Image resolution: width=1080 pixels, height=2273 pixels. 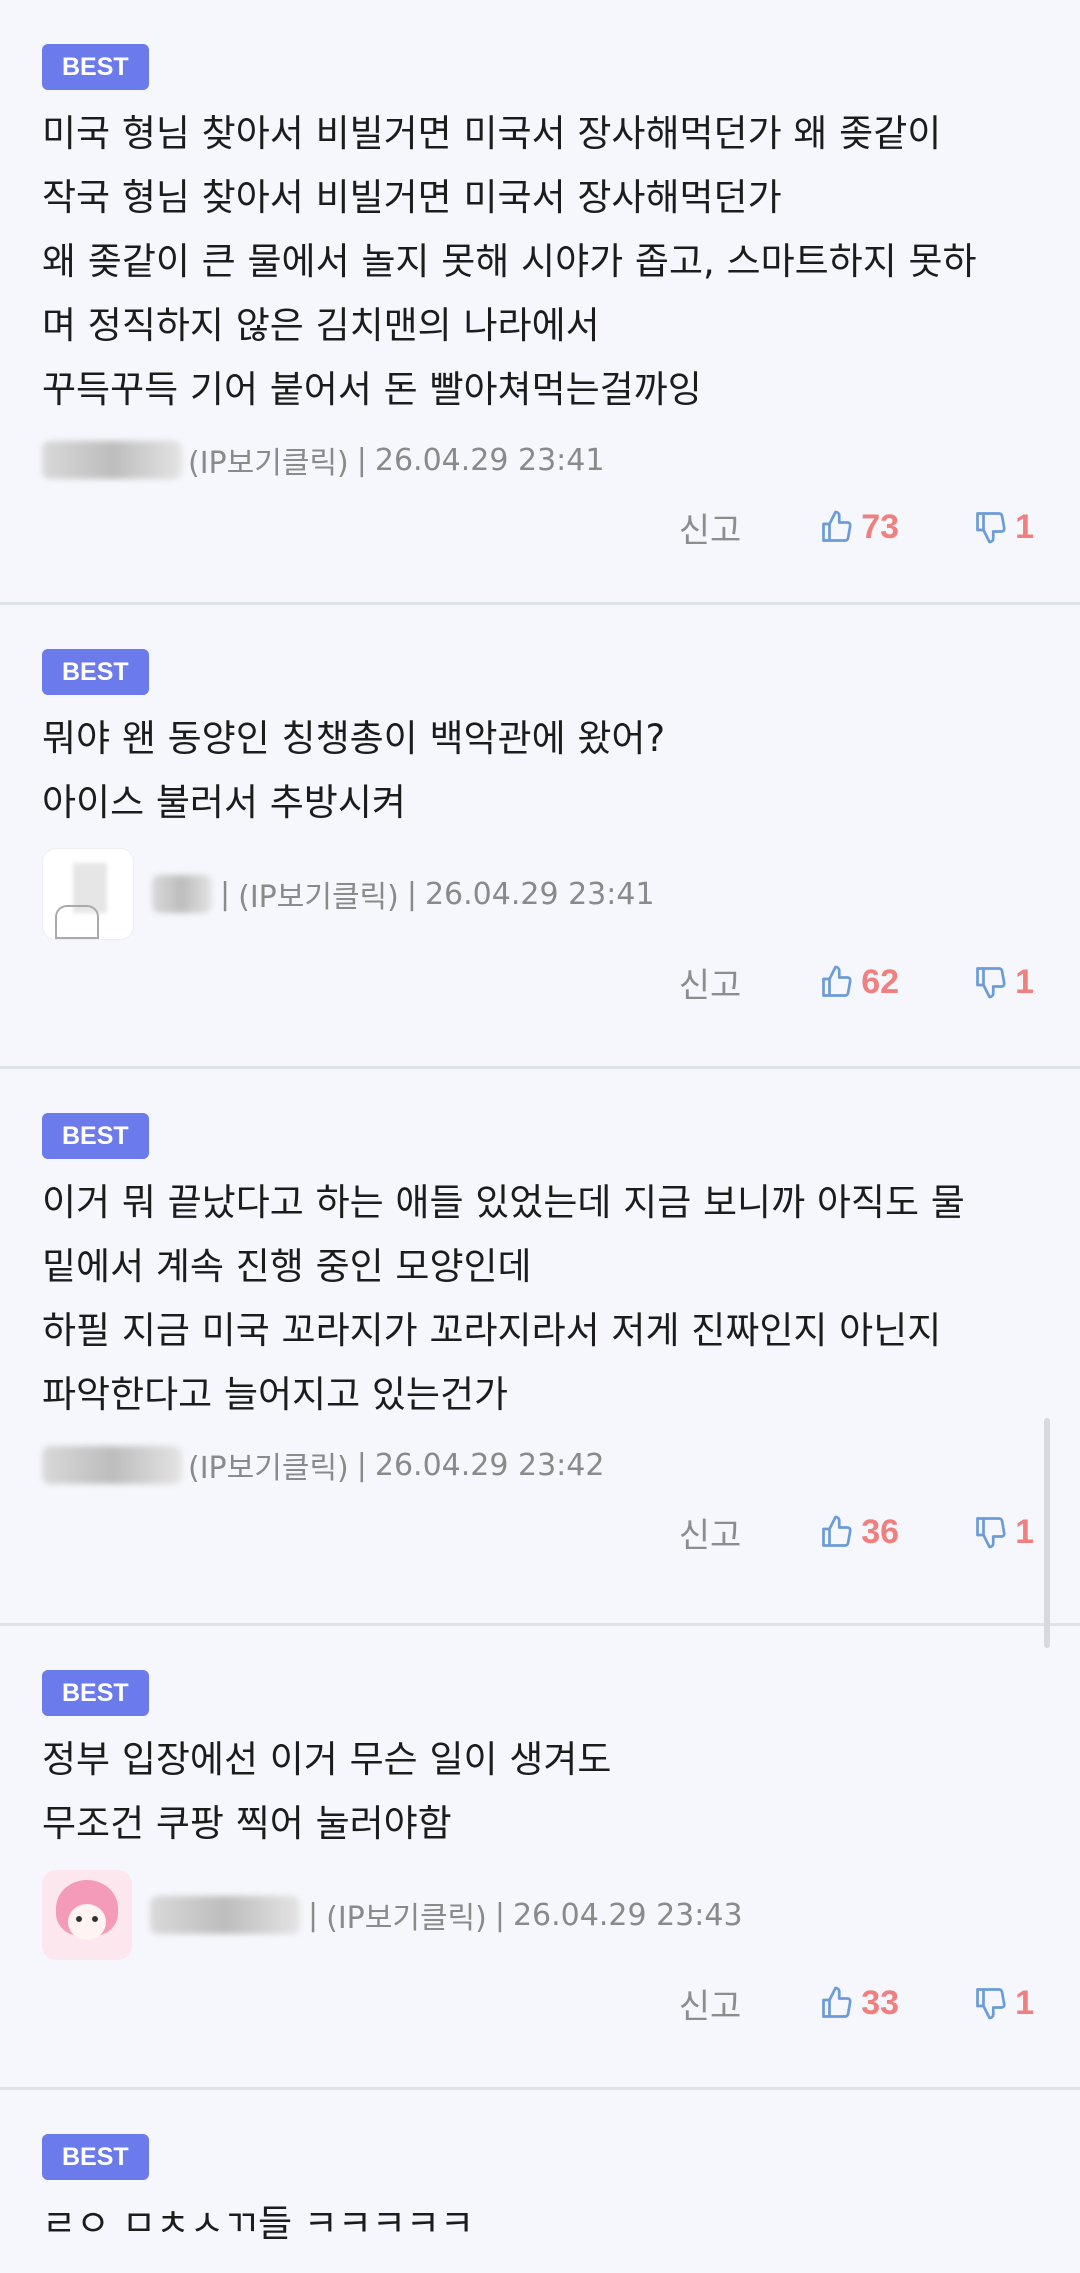 I want to click on comment-meta: (IP보기클릭) | 26.04.29 23:41, so click(x=540, y=460).